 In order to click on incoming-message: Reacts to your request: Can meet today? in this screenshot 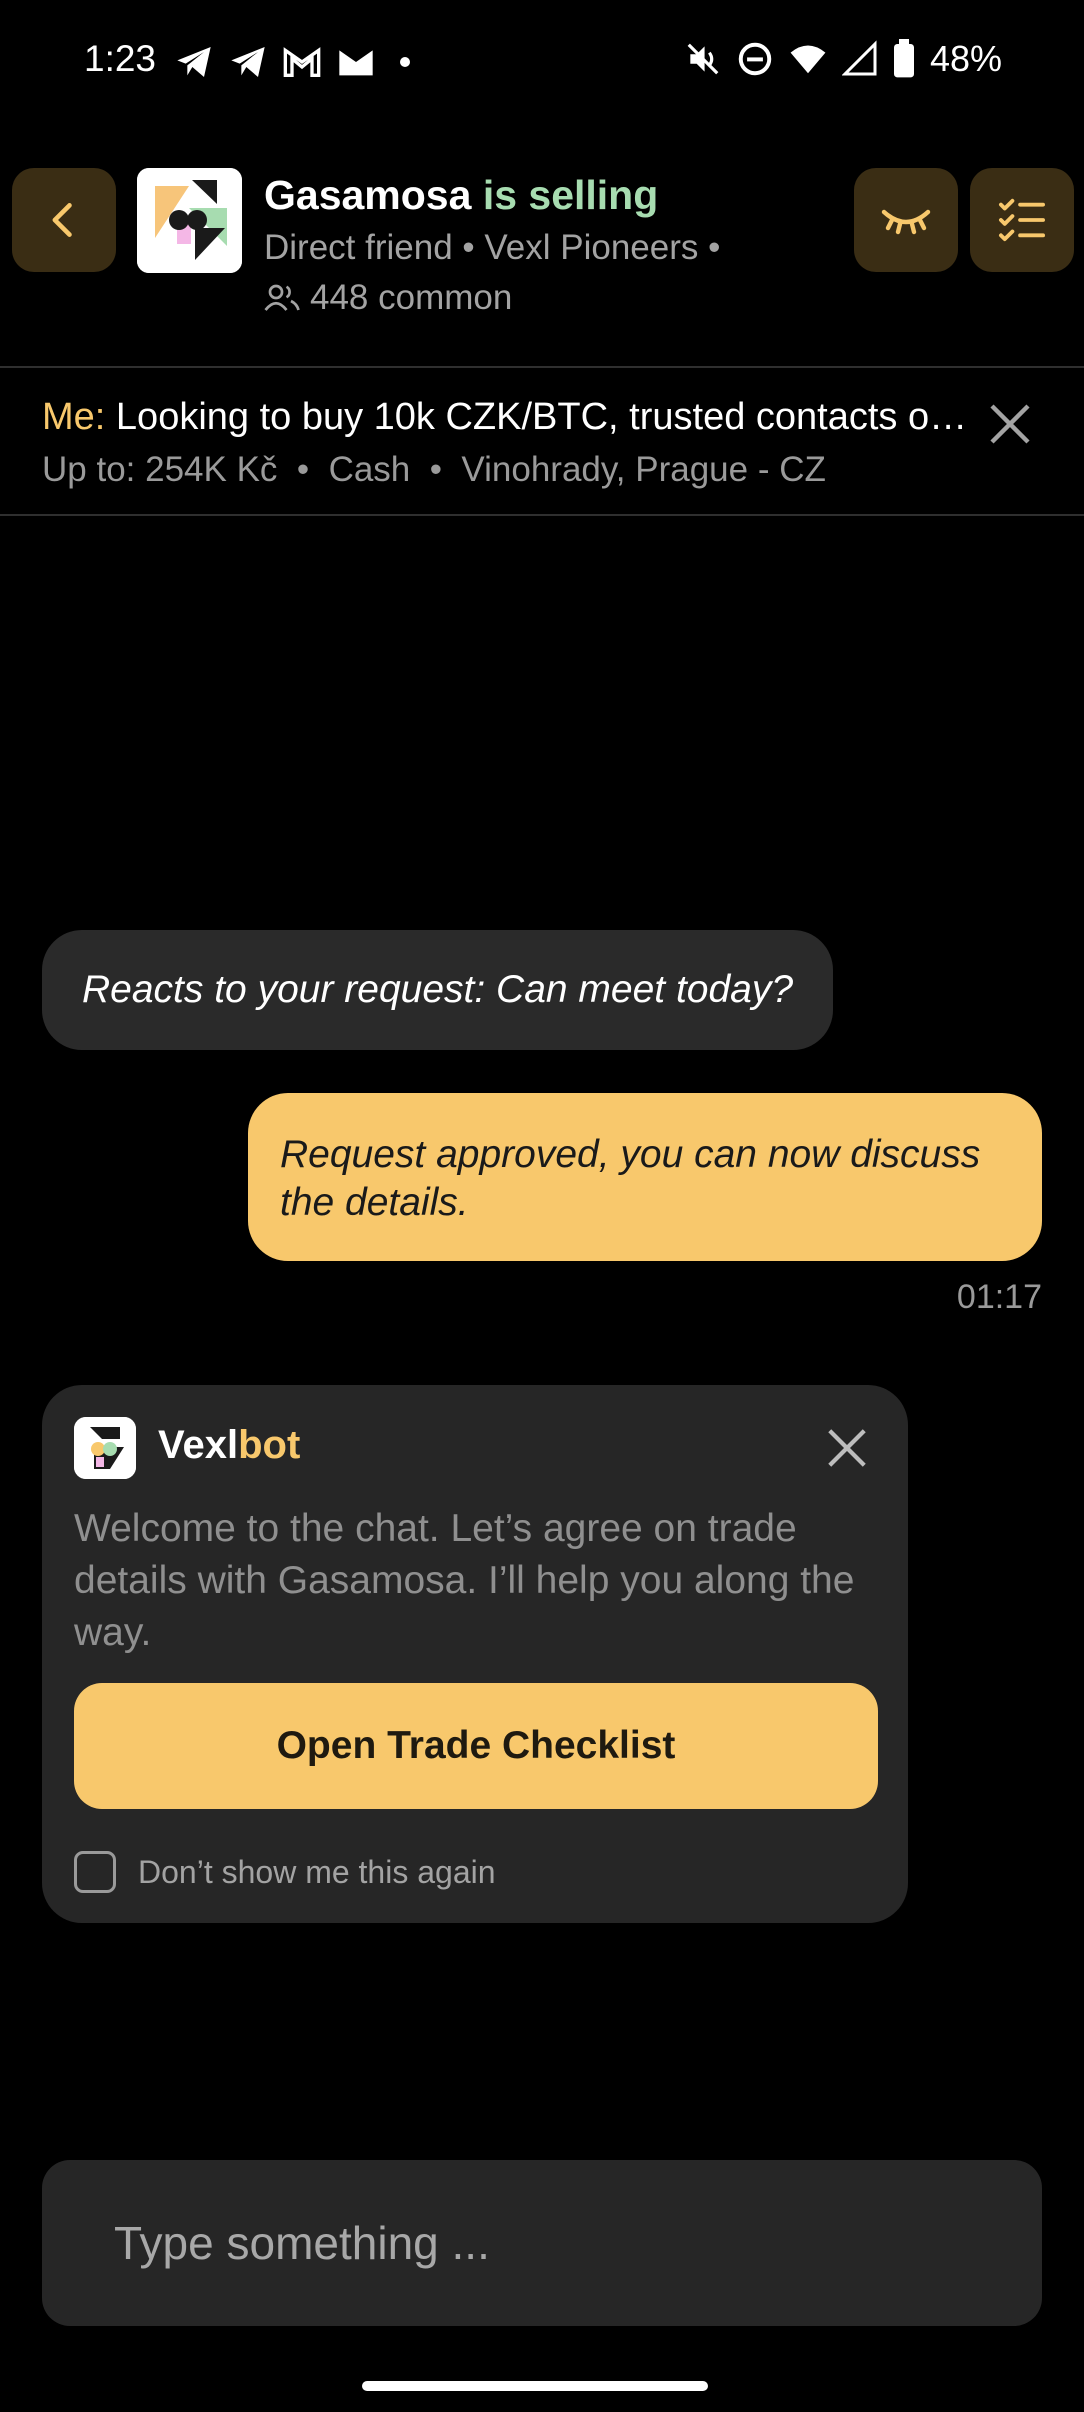, I will do `click(438, 990)`.